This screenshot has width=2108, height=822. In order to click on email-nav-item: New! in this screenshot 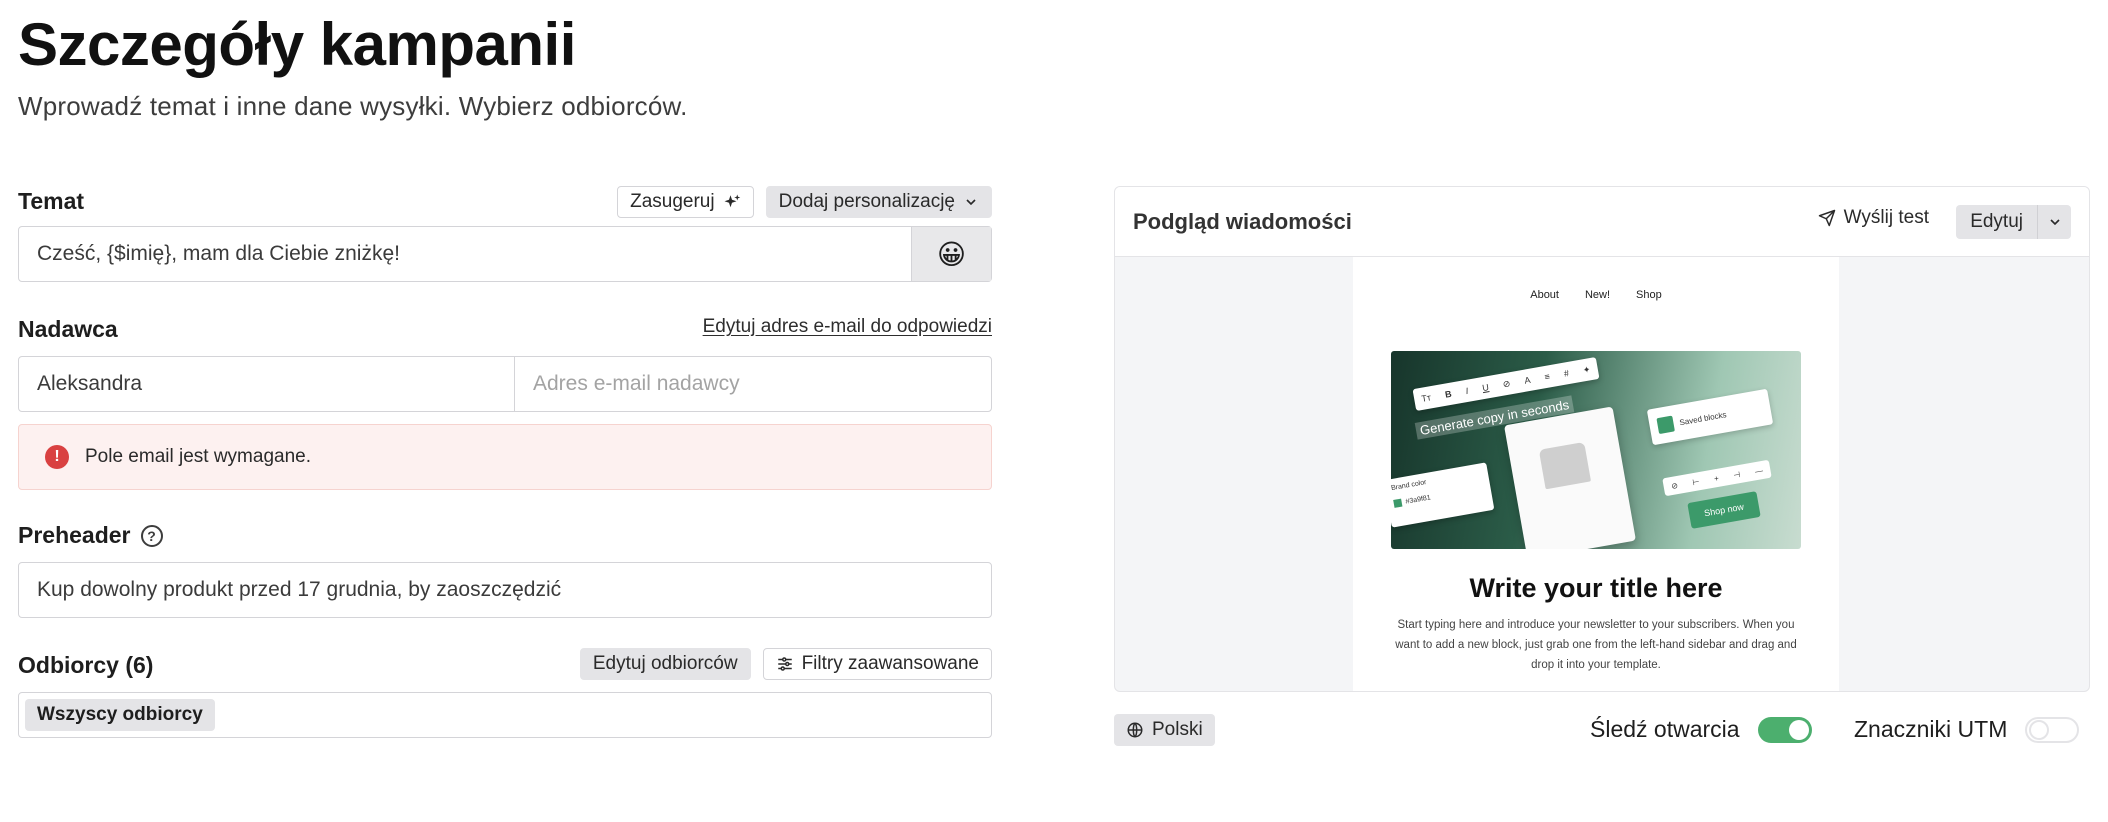, I will do `click(1597, 295)`.